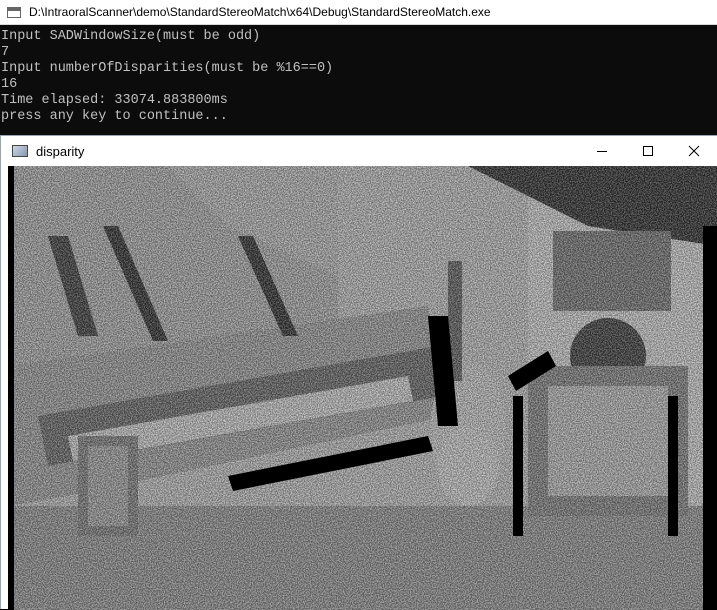  What do you see at coordinates (114, 100) in the screenshot?
I see `console-line: Time elapsed: 33074.883800ms` at bounding box center [114, 100].